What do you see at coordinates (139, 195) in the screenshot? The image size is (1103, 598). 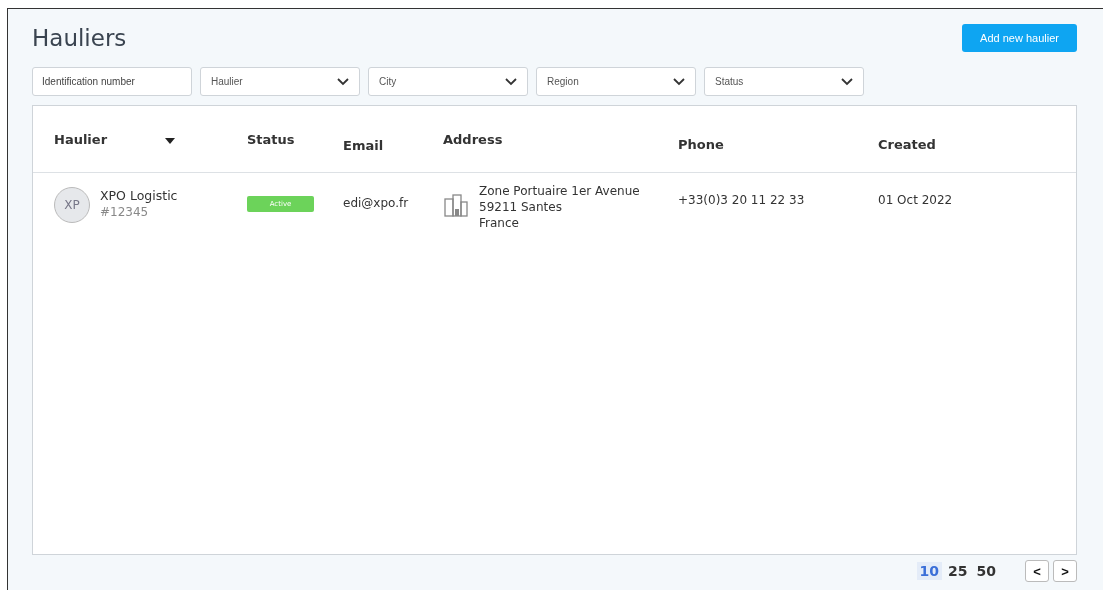 I see `haulier-name: XPO Logistic` at bounding box center [139, 195].